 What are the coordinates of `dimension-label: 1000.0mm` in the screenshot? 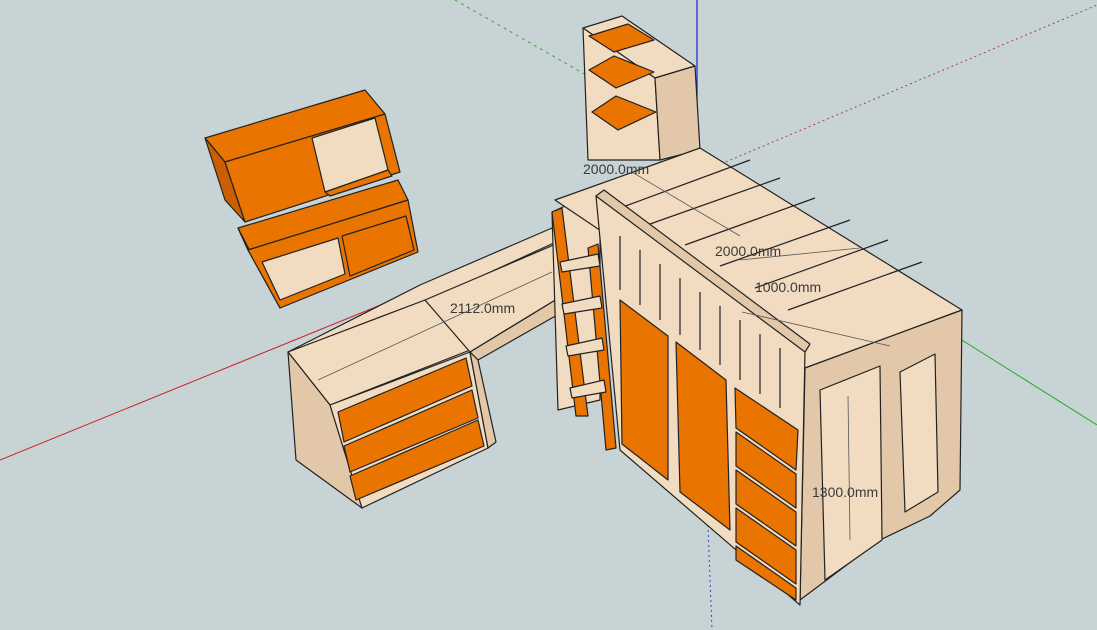 It's located at (788, 287).